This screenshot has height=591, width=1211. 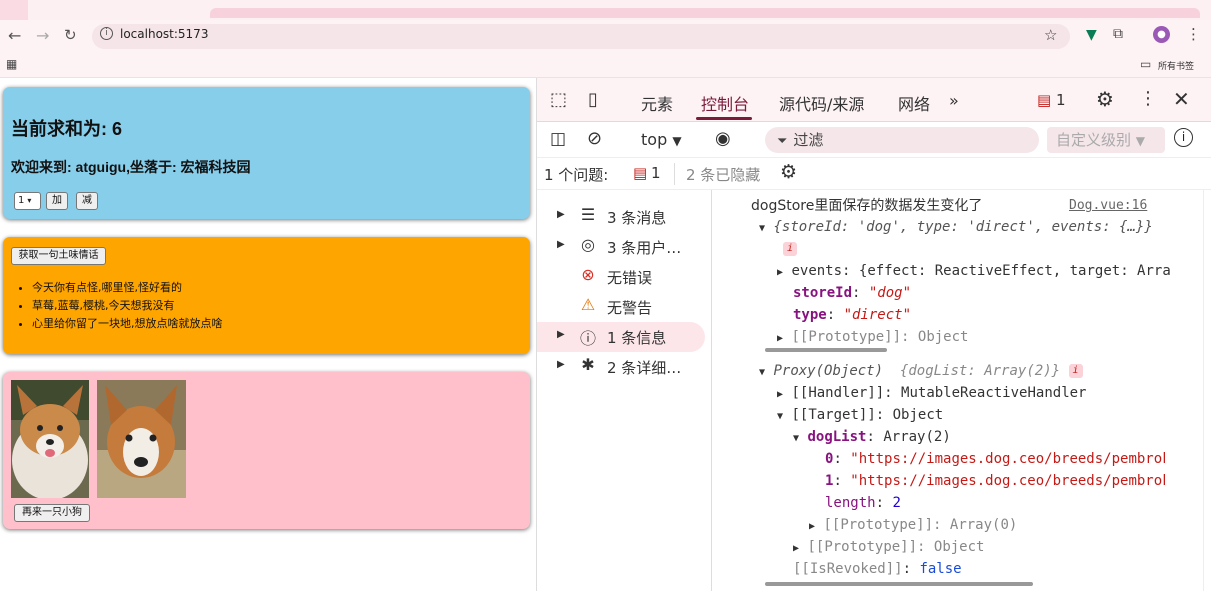 I want to click on tab-strip, so click(x=605, y=10).